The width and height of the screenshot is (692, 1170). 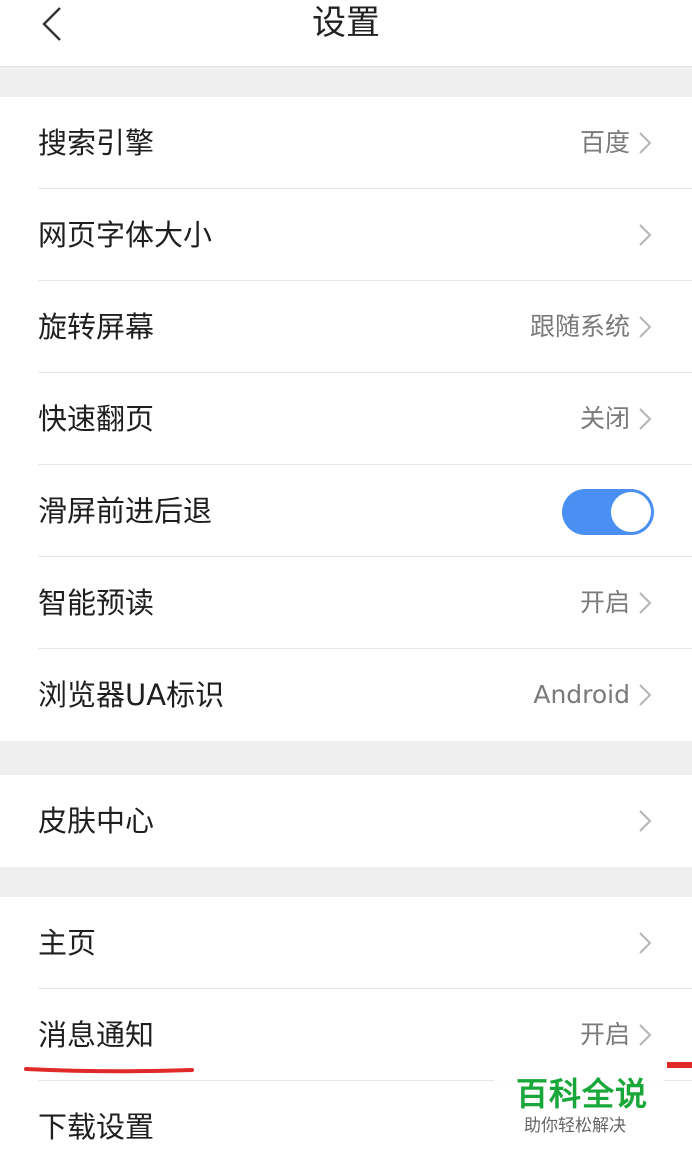 I want to click on setting-label: 滑屏前进后退, so click(x=125, y=511).